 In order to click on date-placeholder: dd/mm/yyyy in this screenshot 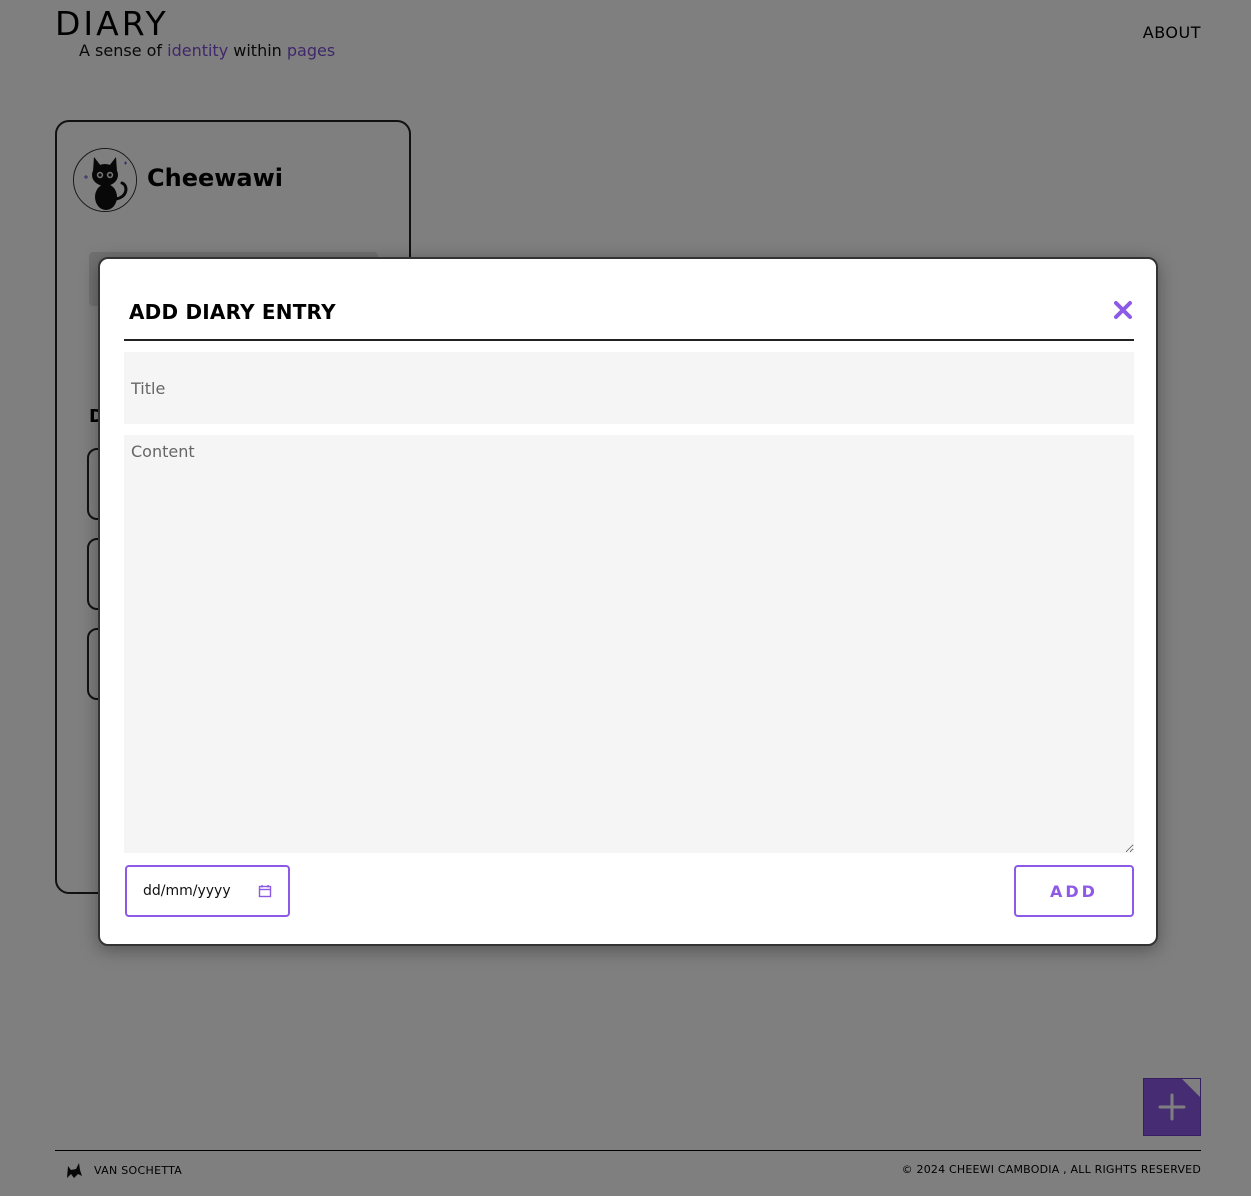, I will do `click(187, 891)`.